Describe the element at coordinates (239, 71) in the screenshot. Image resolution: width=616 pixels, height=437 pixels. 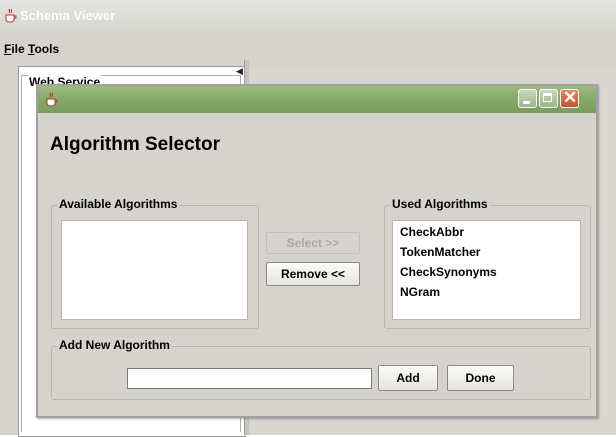
I see `split-collapse-icon: ◀` at that location.